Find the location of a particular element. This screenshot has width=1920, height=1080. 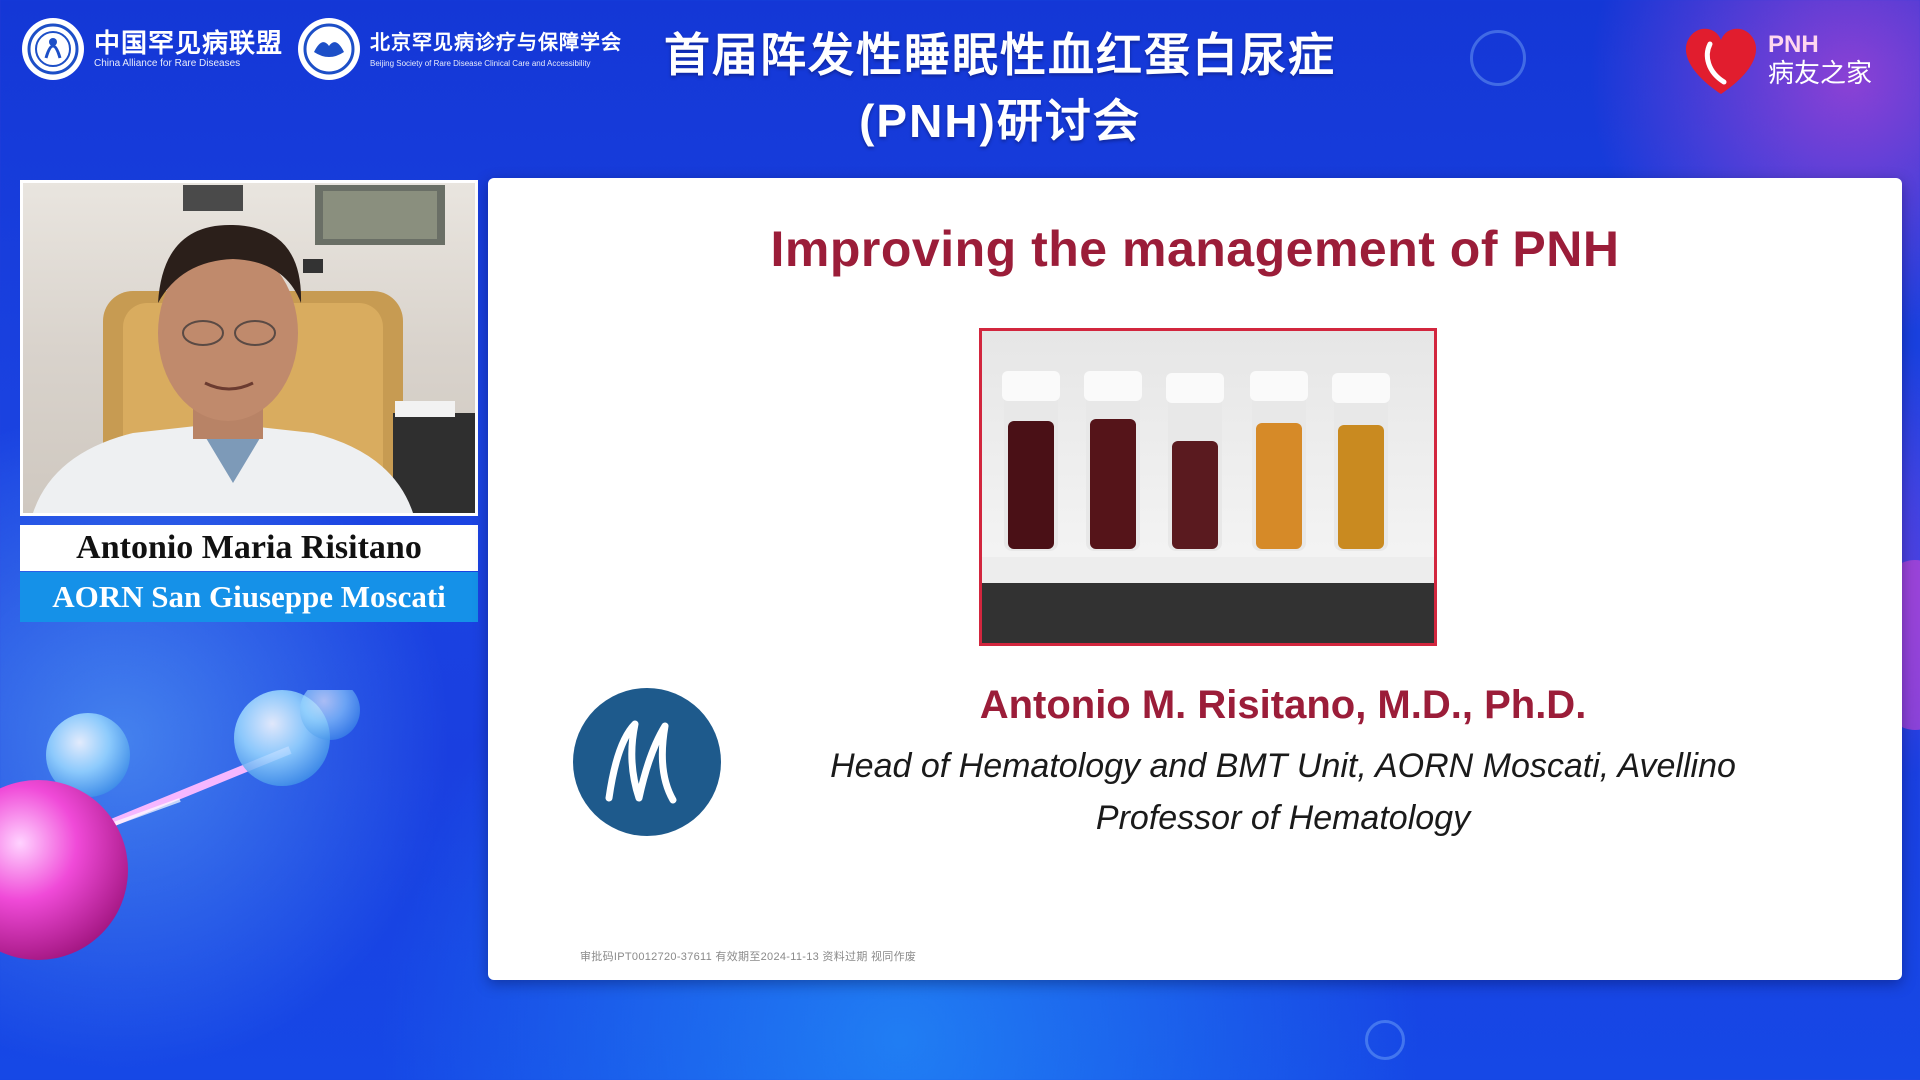

pnh-brand: PNH 病友之家 is located at coordinates (1776, 60).